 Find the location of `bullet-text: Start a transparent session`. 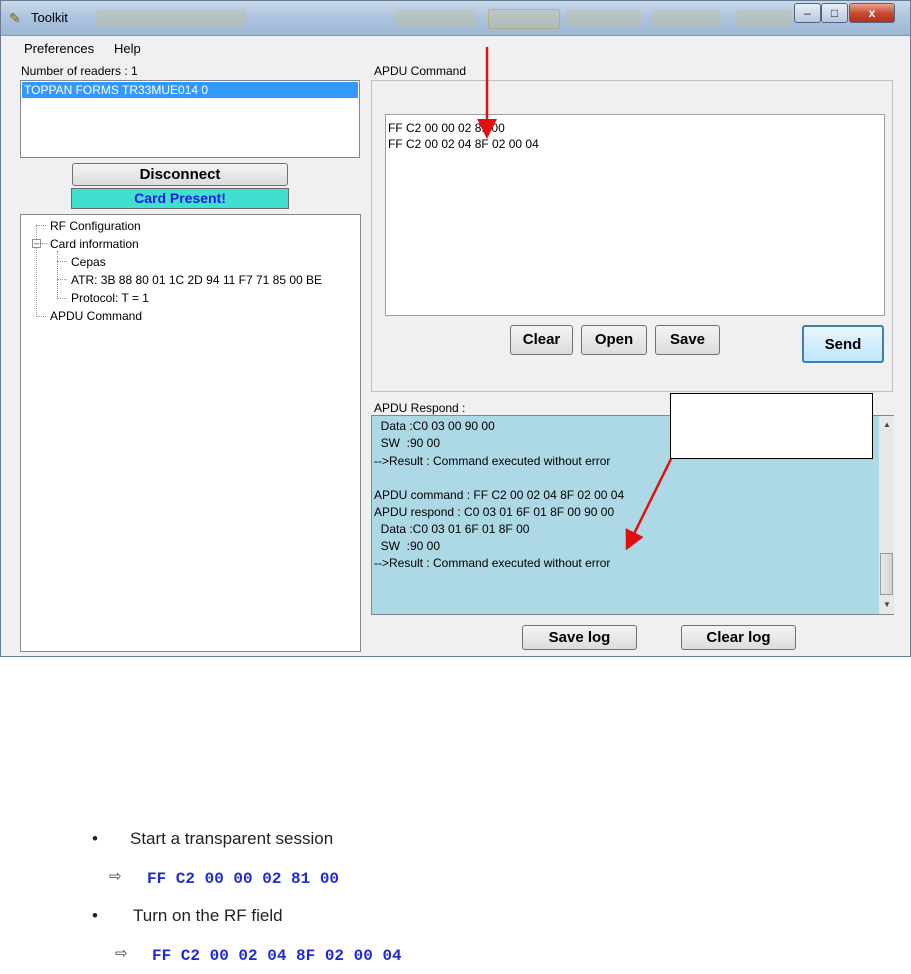

bullet-text: Start a transparent session is located at coordinates (232, 838).